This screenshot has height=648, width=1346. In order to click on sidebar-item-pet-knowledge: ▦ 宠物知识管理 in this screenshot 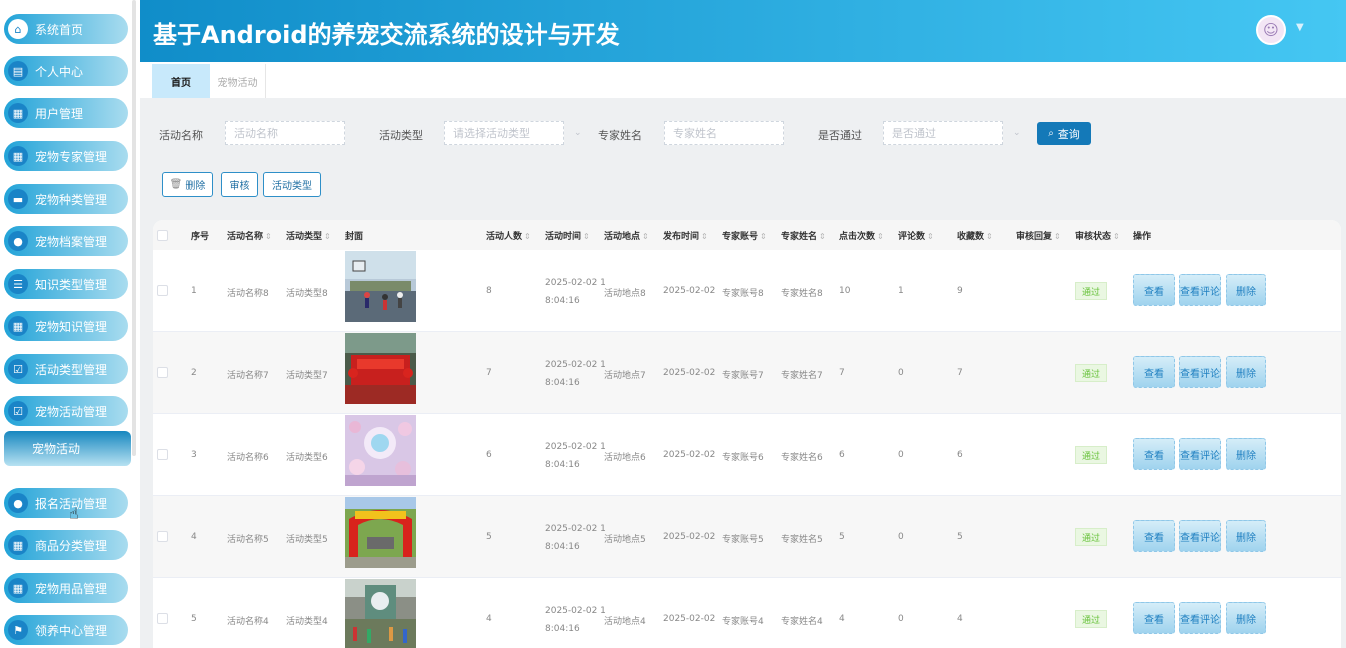, I will do `click(66, 326)`.